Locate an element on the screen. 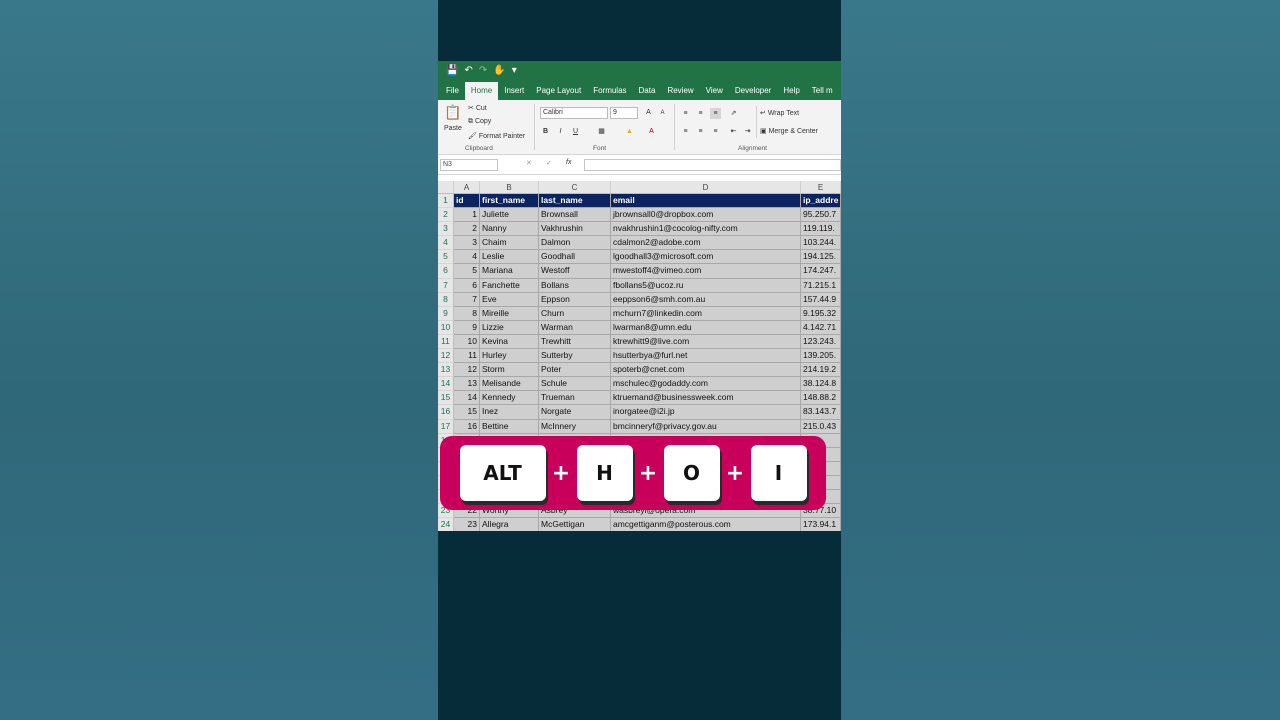  cell: hsutterbya@furl.net is located at coordinates (706, 356).